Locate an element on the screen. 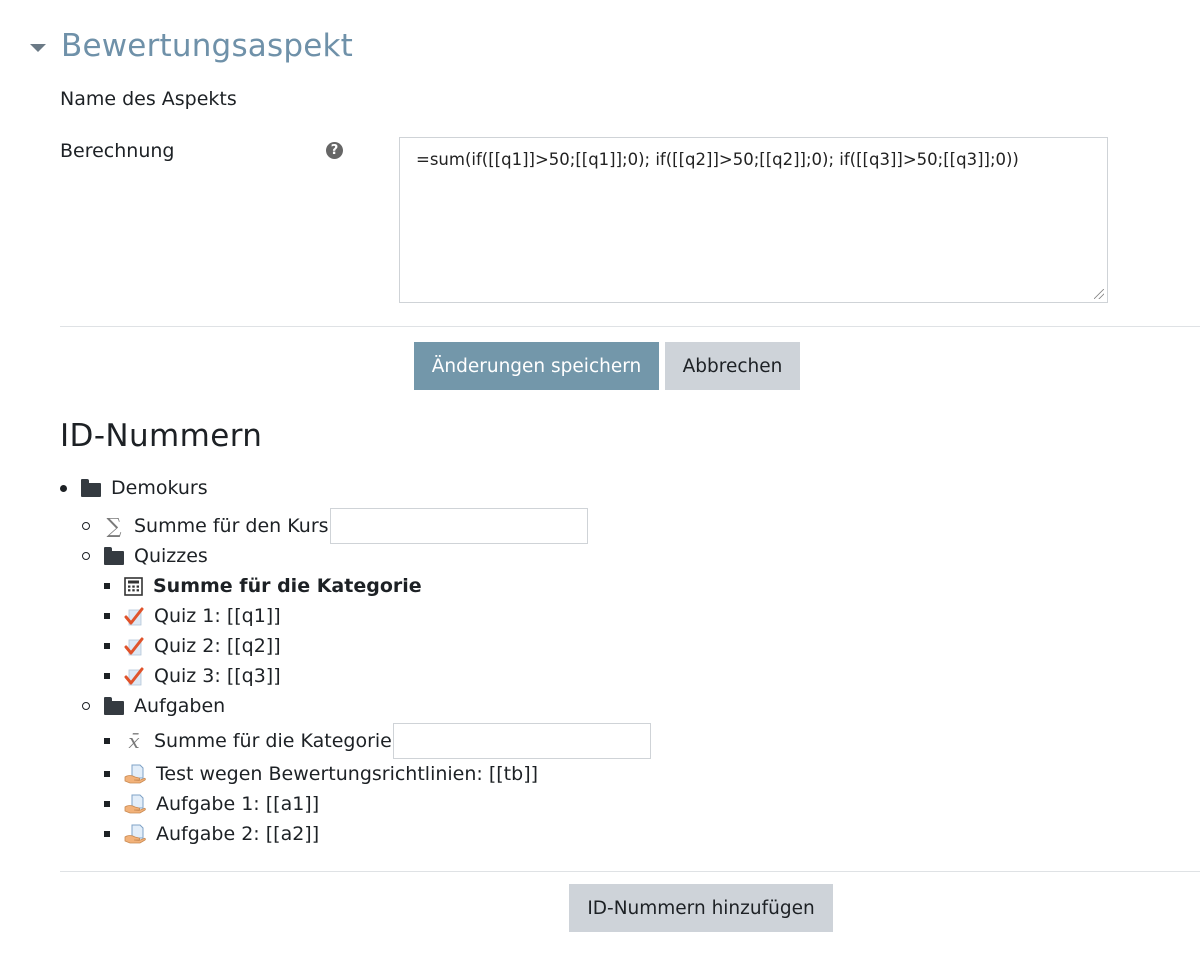 The width and height of the screenshot is (1200, 977). section-title: Bewertungsaspekt is located at coordinates (207, 46).